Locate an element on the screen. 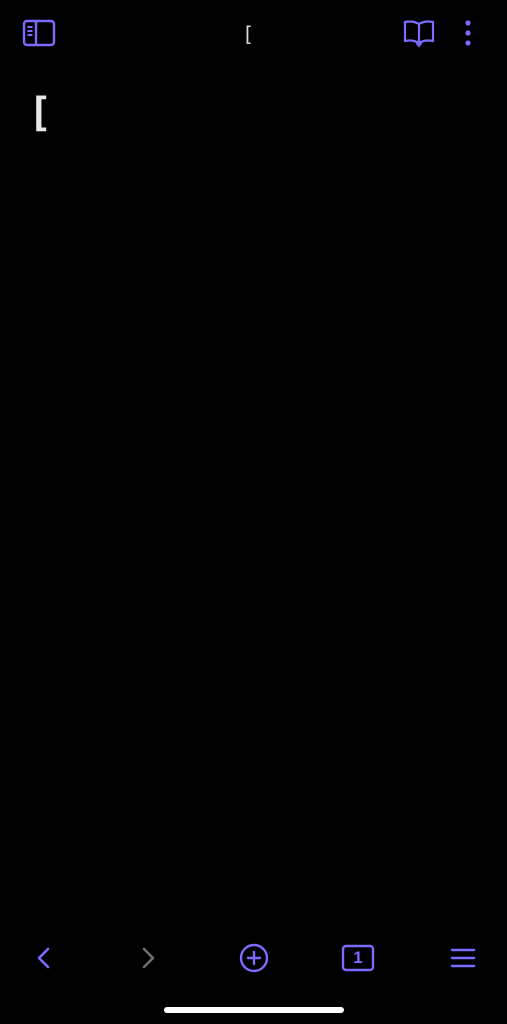 This screenshot has height=1024, width=507. new-tab-icon is located at coordinates (254, 958).